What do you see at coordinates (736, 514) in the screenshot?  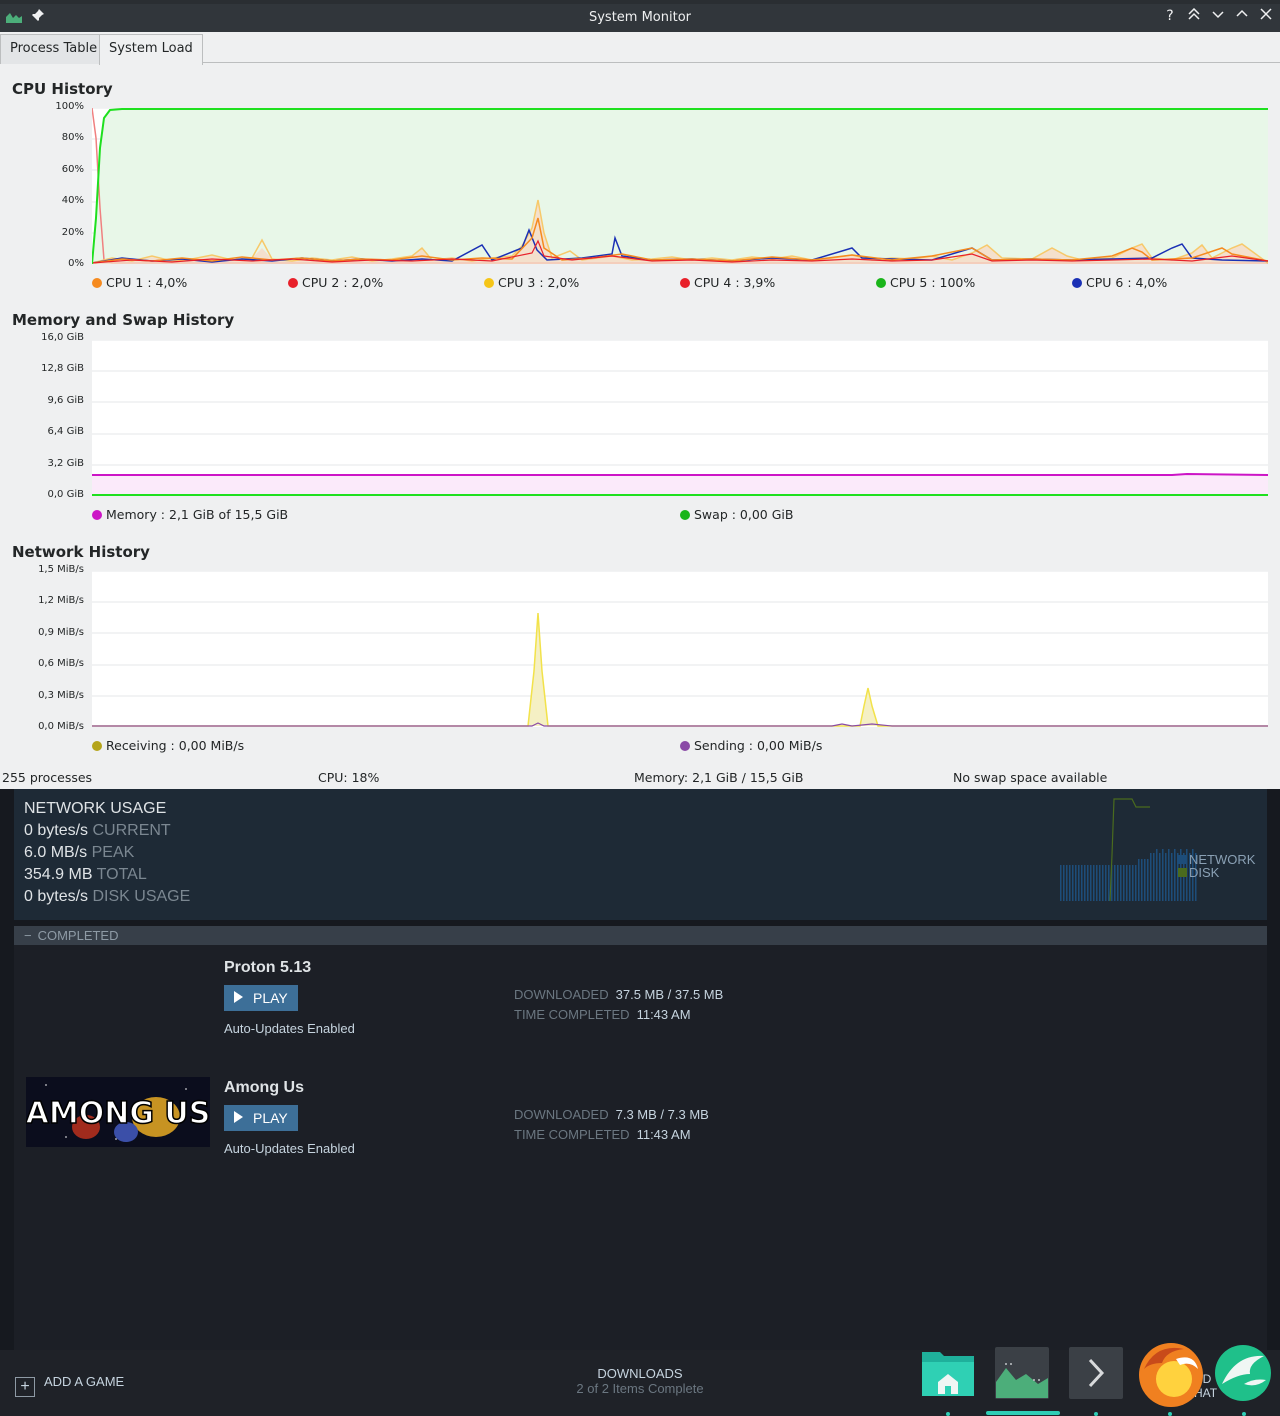 I see `legend-item: Swap : 0,00 GiB` at bounding box center [736, 514].